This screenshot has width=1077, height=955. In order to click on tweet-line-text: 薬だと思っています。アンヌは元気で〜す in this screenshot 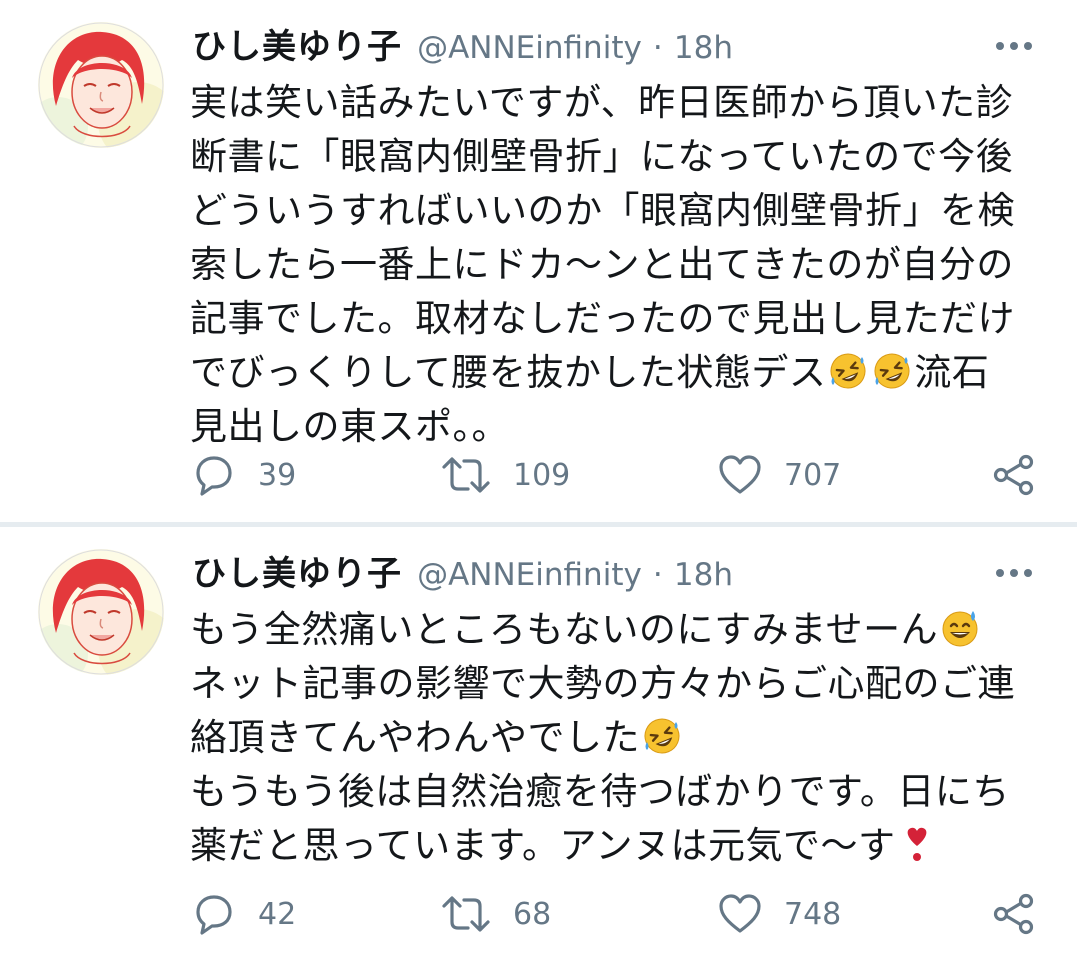, I will do `click(543, 845)`.